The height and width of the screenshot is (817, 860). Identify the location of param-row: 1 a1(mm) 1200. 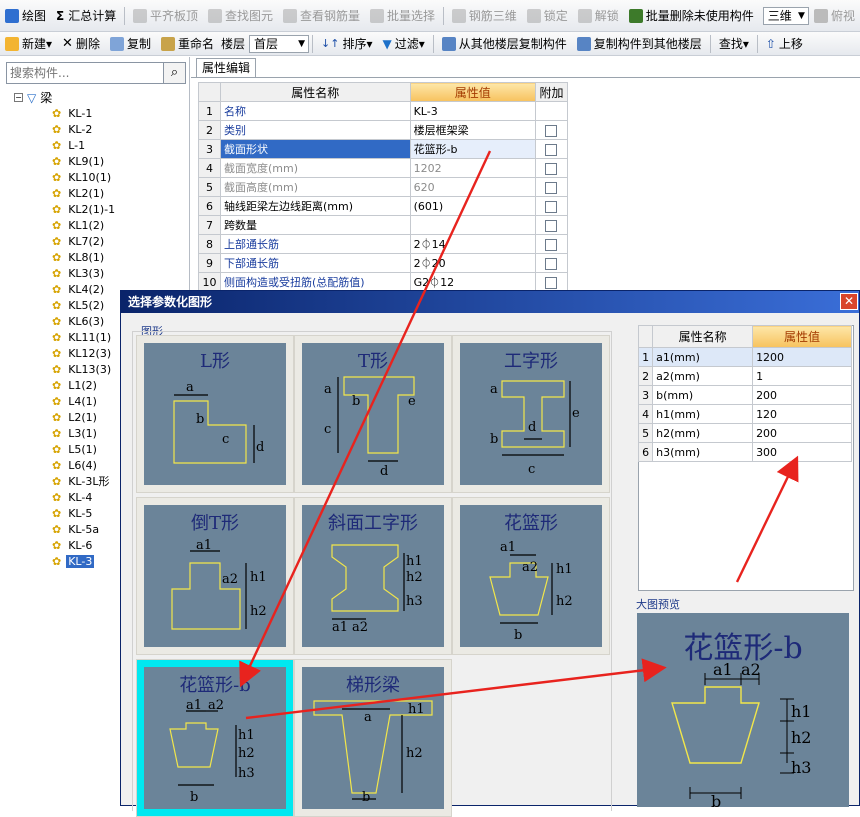
(744, 357).